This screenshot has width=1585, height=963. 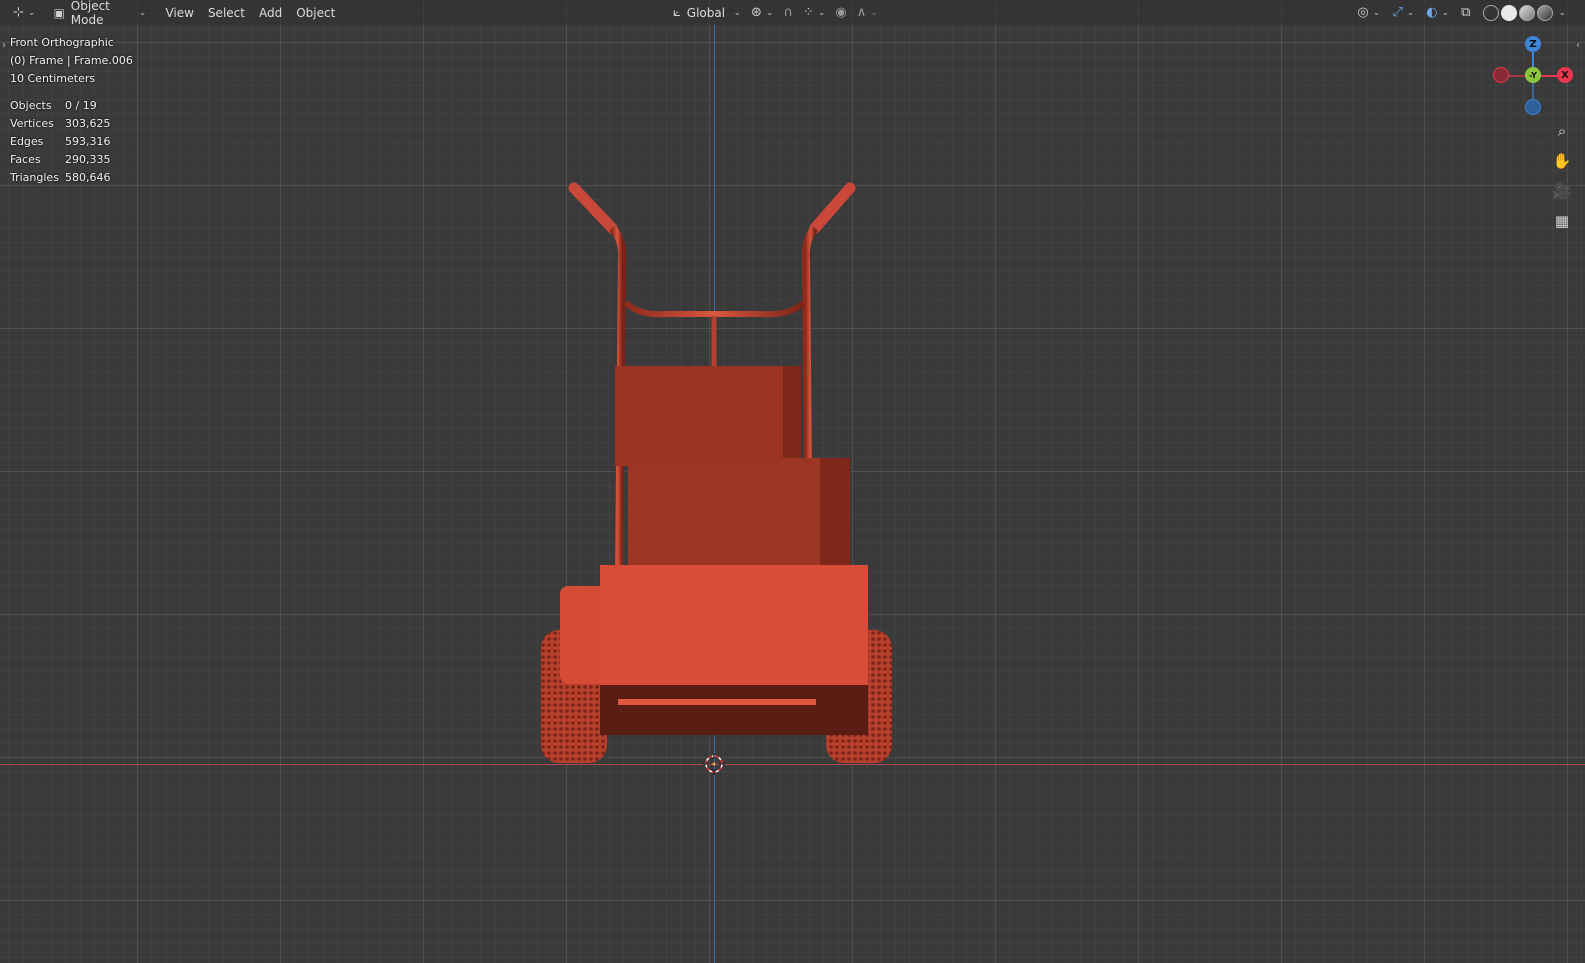 What do you see at coordinates (1533, 107) in the screenshot?
I see `gizmo-neg-z-button` at bounding box center [1533, 107].